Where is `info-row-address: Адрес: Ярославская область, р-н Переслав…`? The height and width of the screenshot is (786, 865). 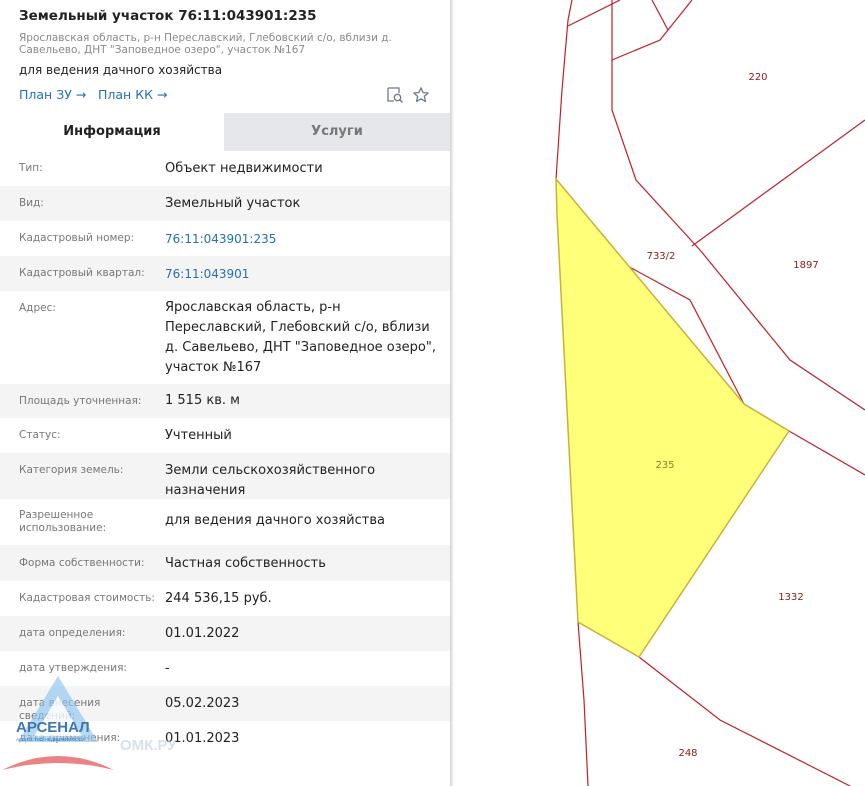
info-row-address: Адрес: Ярославская область, р-н Переслав… is located at coordinates (225, 337).